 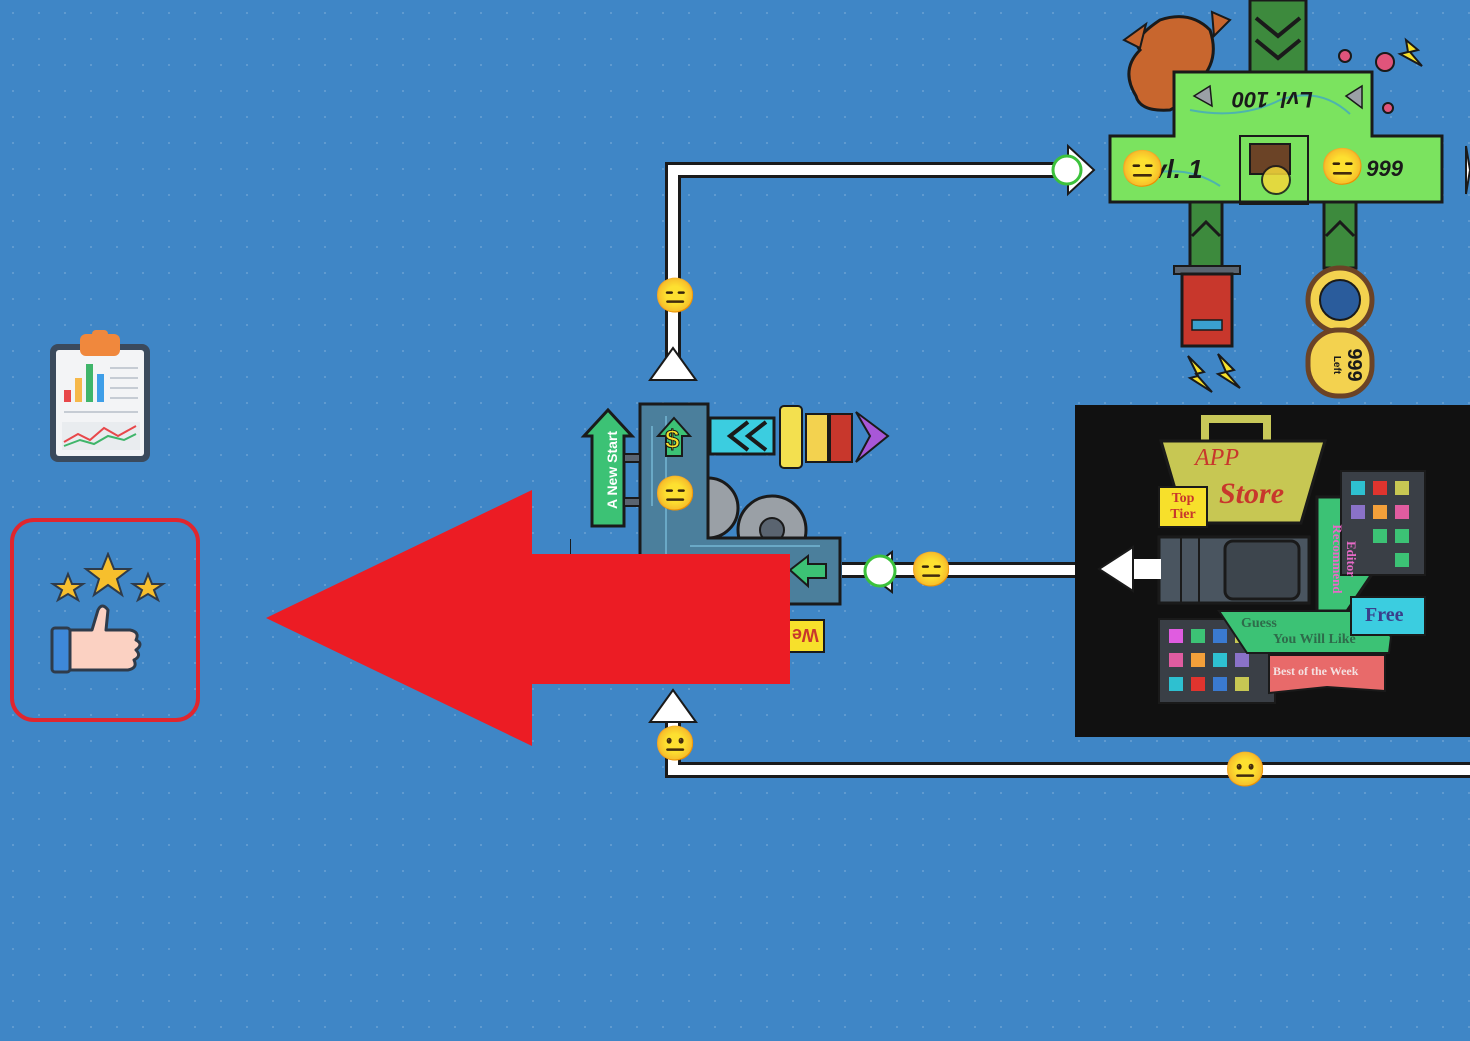 What do you see at coordinates (1217, 458) in the screenshot?
I see `store-title-line1: APP` at bounding box center [1217, 458].